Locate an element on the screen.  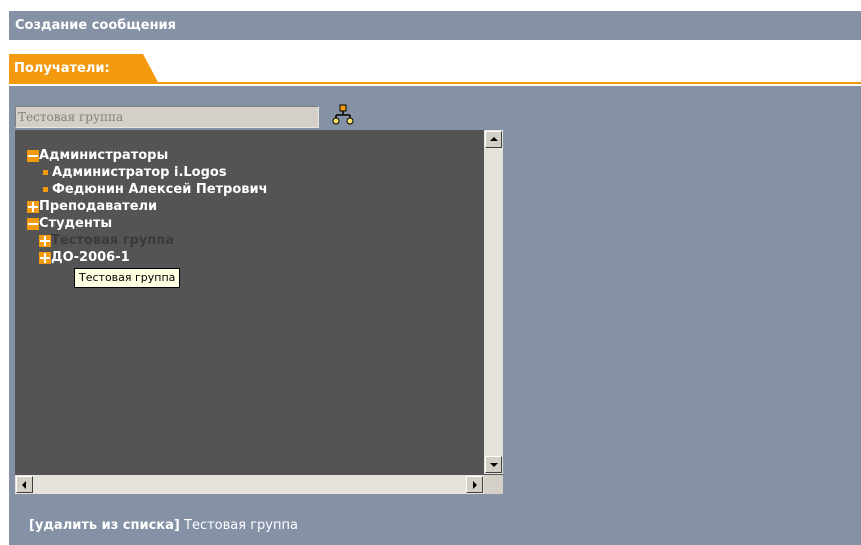
scroll-down-arrow-icon is located at coordinates (493, 464).